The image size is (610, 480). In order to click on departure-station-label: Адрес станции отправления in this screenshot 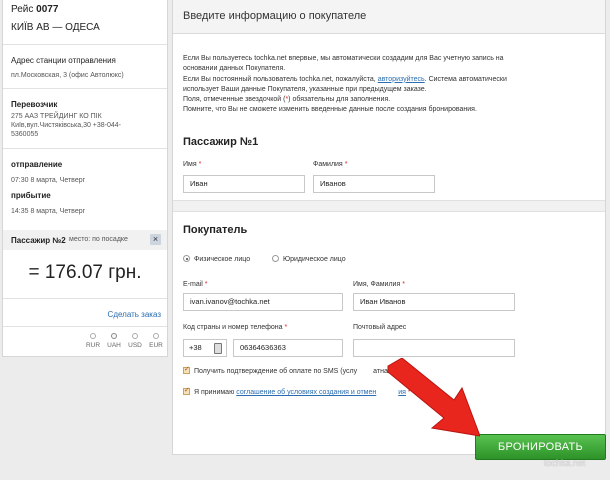, I will do `click(63, 60)`.